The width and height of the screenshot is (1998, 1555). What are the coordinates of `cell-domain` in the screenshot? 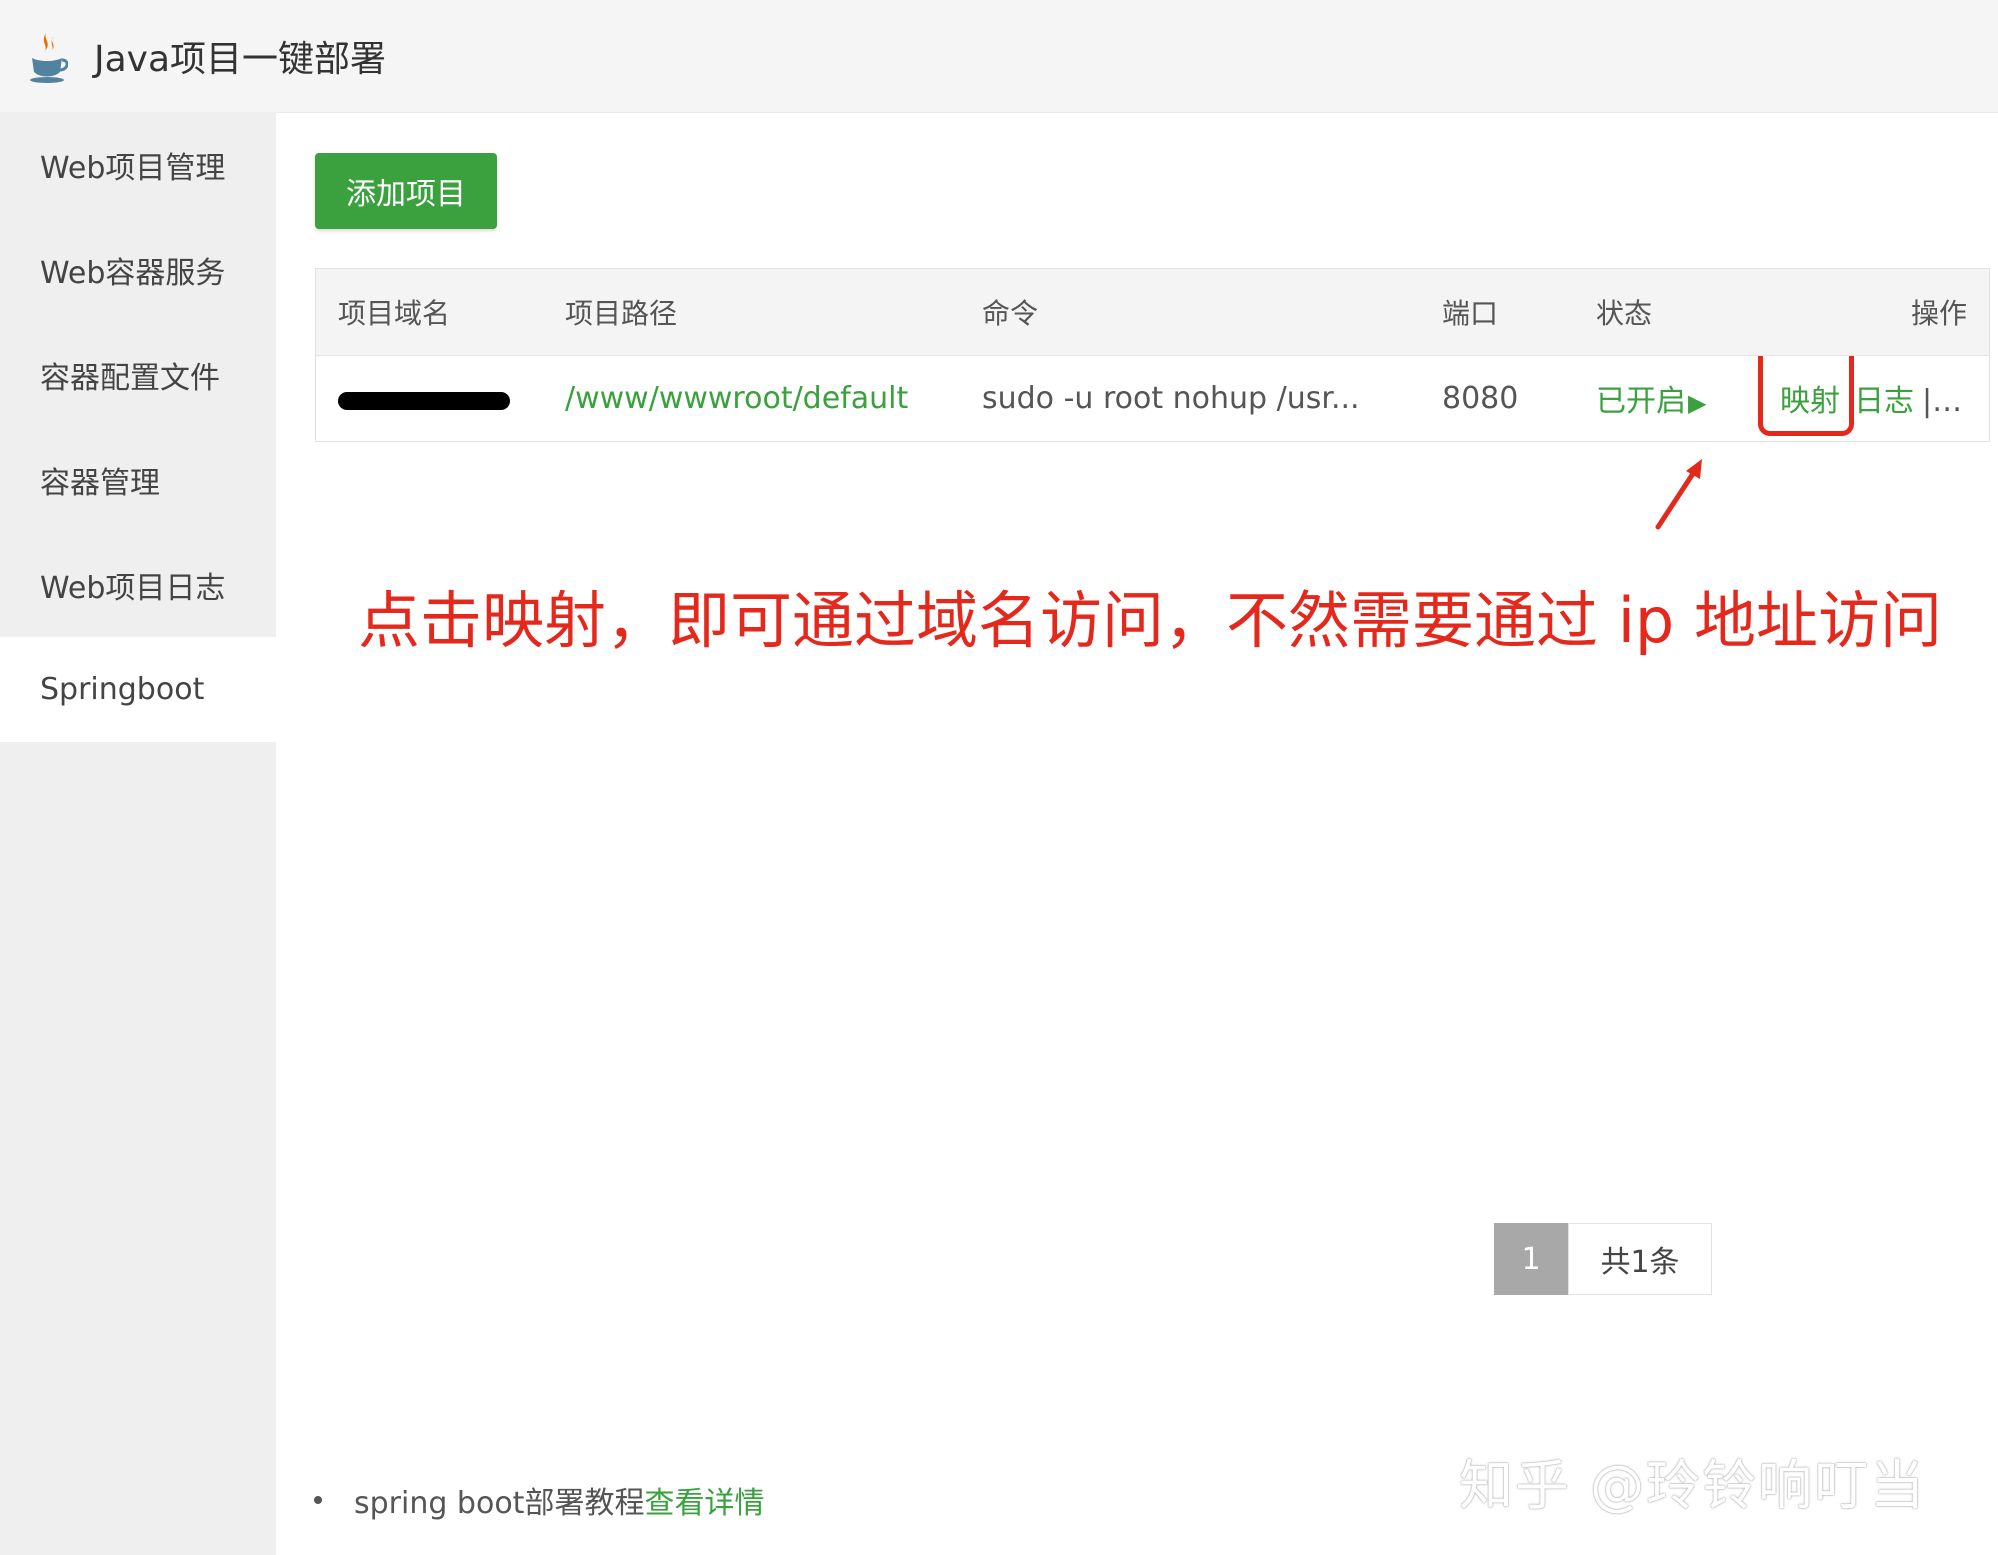 It's located at (429, 398).